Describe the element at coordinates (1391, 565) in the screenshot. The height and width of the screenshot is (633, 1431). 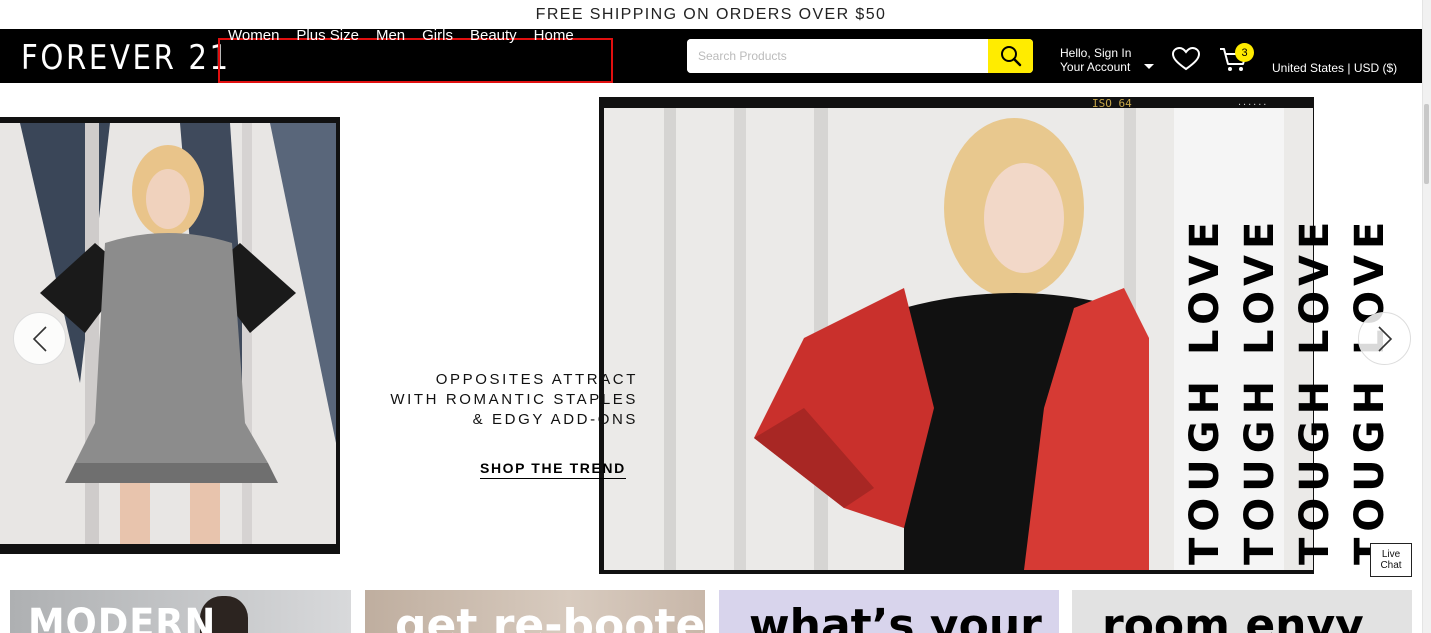
I see `live-chat-label: Chat` at that location.